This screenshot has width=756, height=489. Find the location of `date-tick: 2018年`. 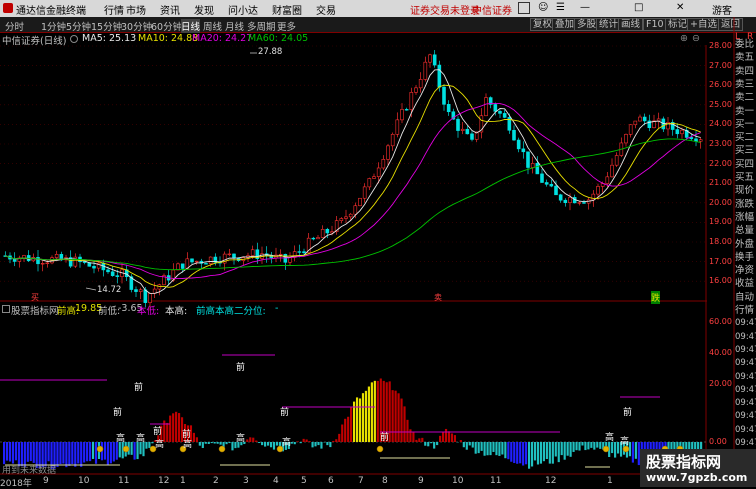

date-tick: 2018年 is located at coordinates (16, 482).